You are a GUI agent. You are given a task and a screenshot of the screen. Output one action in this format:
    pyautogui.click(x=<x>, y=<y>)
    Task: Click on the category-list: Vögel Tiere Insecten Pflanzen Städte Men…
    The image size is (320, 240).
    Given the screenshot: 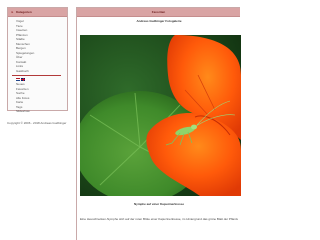 What is the action you would take?
    pyautogui.click(x=37, y=45)
    